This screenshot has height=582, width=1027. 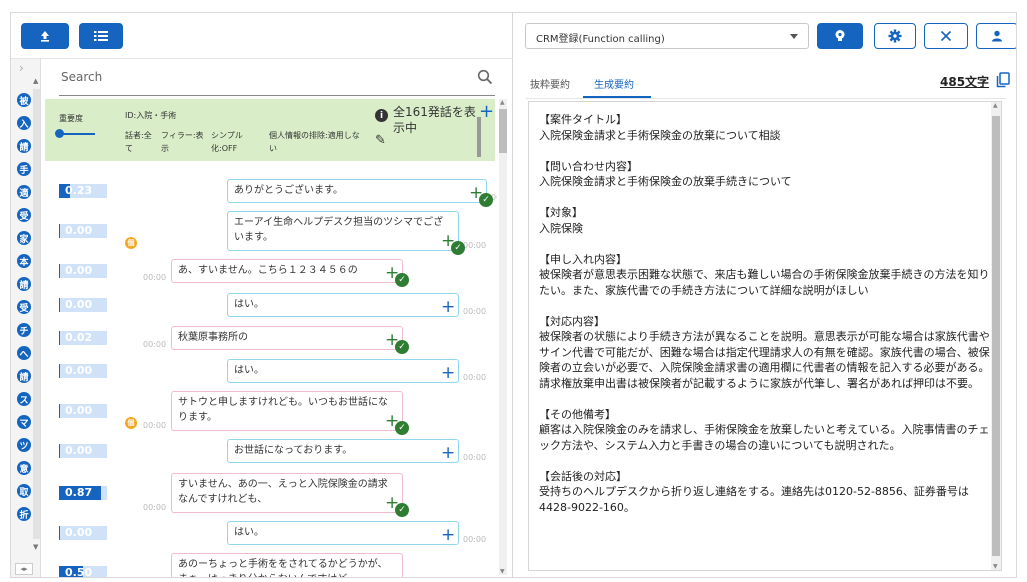 What do you see at coordinates (1003, 80) in the screenshot?
I see `copy-icon` at bounding box center [1003, 80].